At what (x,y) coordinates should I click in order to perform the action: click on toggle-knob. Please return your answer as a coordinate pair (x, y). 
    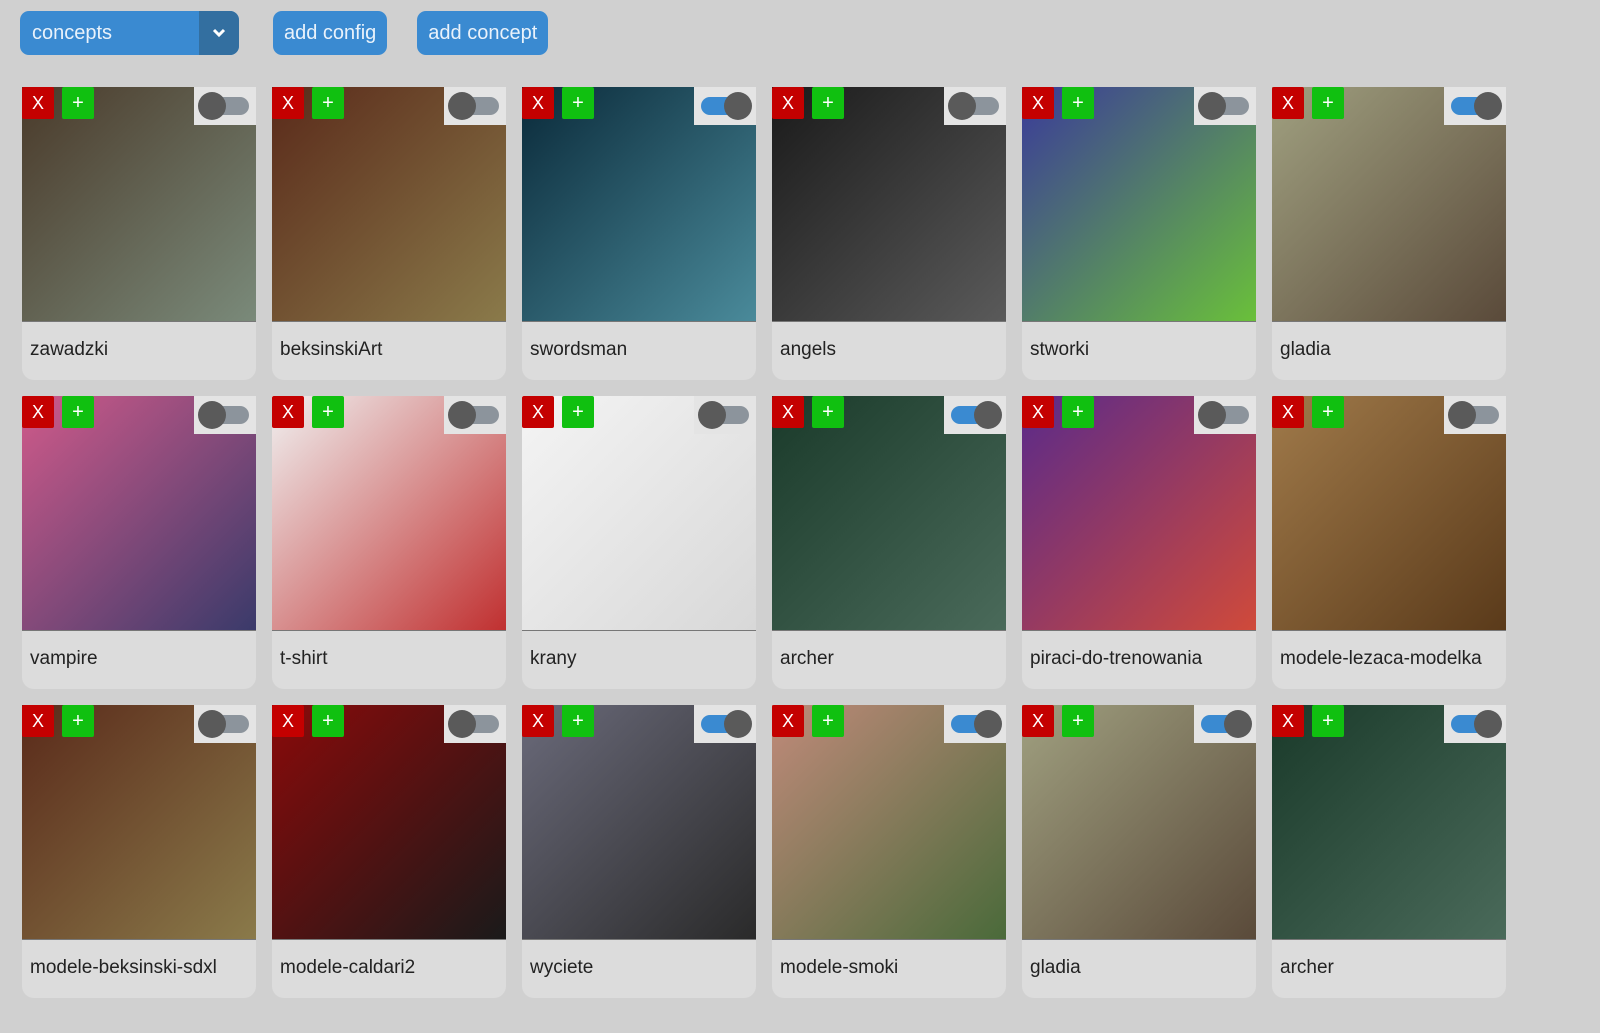
    Looking at the image, I should click on (212, 106).